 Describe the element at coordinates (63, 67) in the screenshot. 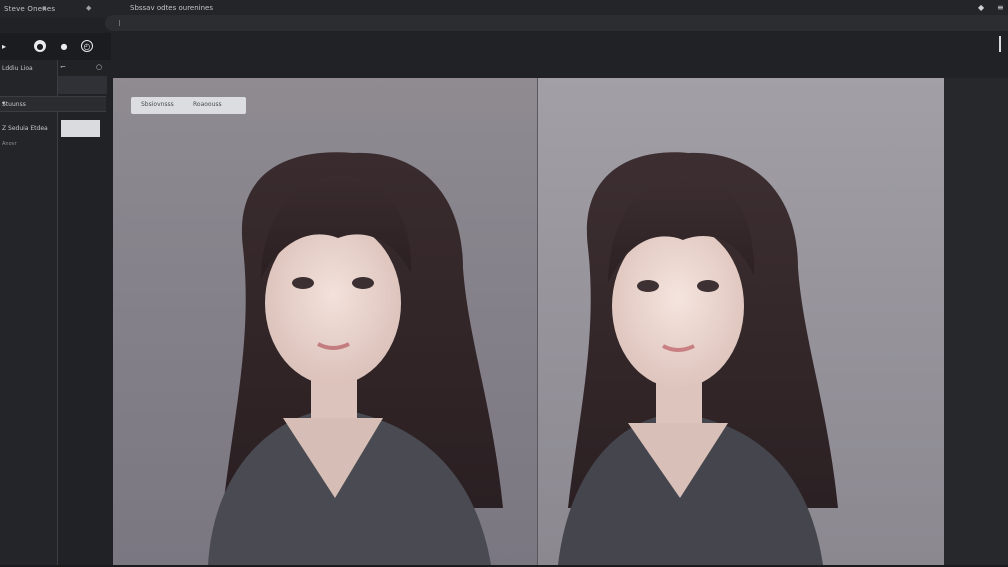

I see `panel-marker-icon: ⌐` at that location.